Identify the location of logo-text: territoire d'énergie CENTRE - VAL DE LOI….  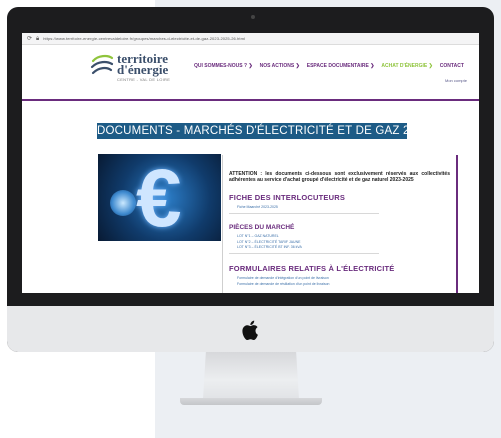
(144, 67).